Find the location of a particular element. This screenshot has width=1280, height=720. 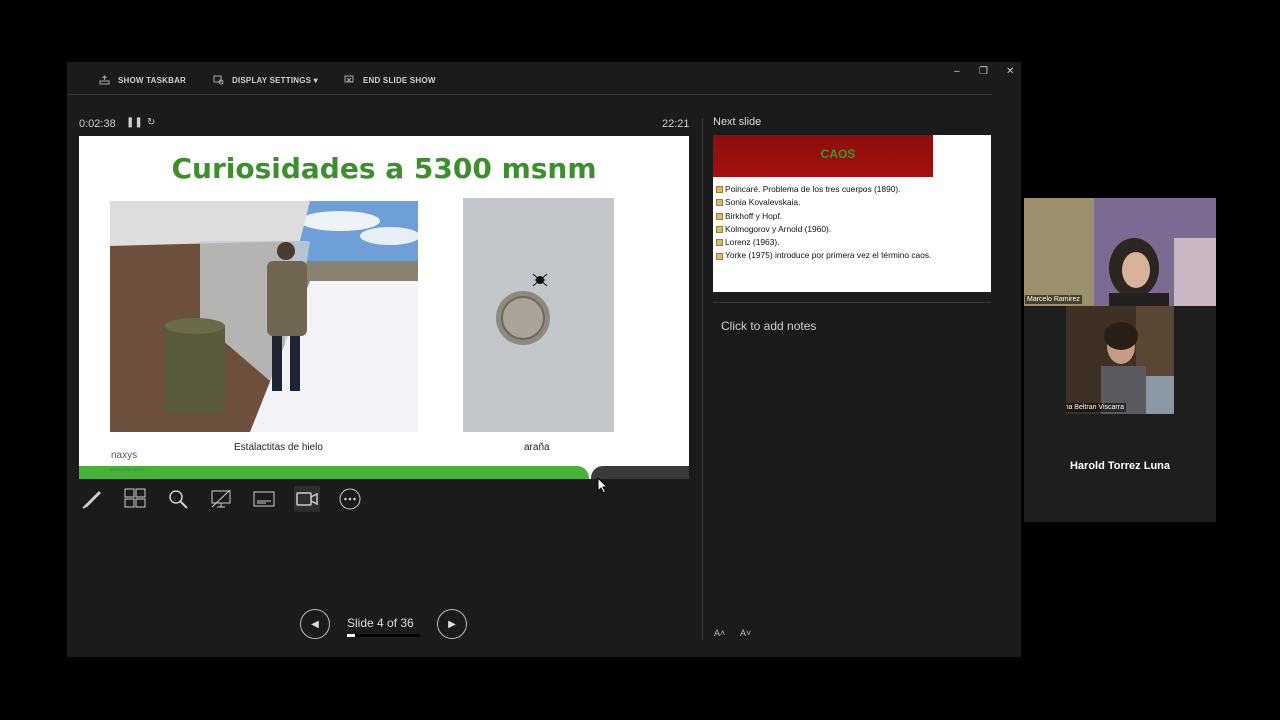

show-taskbar-button: SHOW TASKBAR is located at coordinates (142, 80).